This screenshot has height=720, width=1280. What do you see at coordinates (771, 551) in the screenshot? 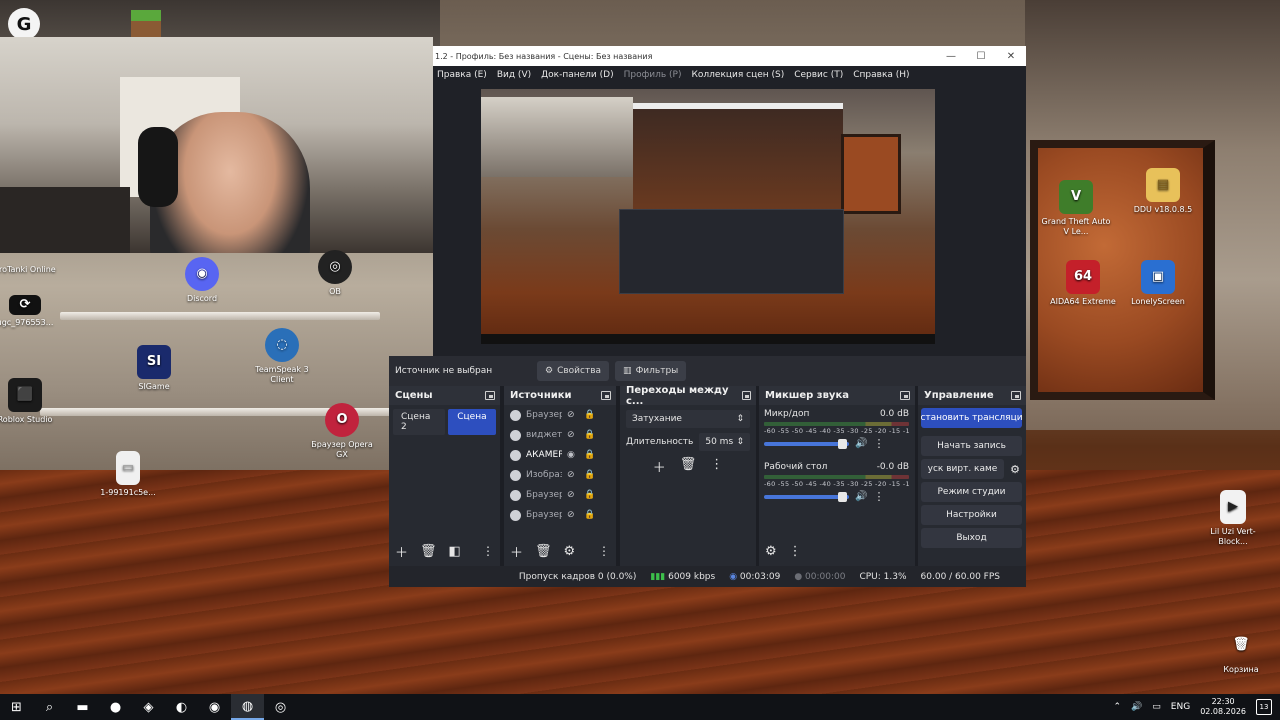
I see `mixer-settings-icon: ⚙` at bounding box center [771, 551].